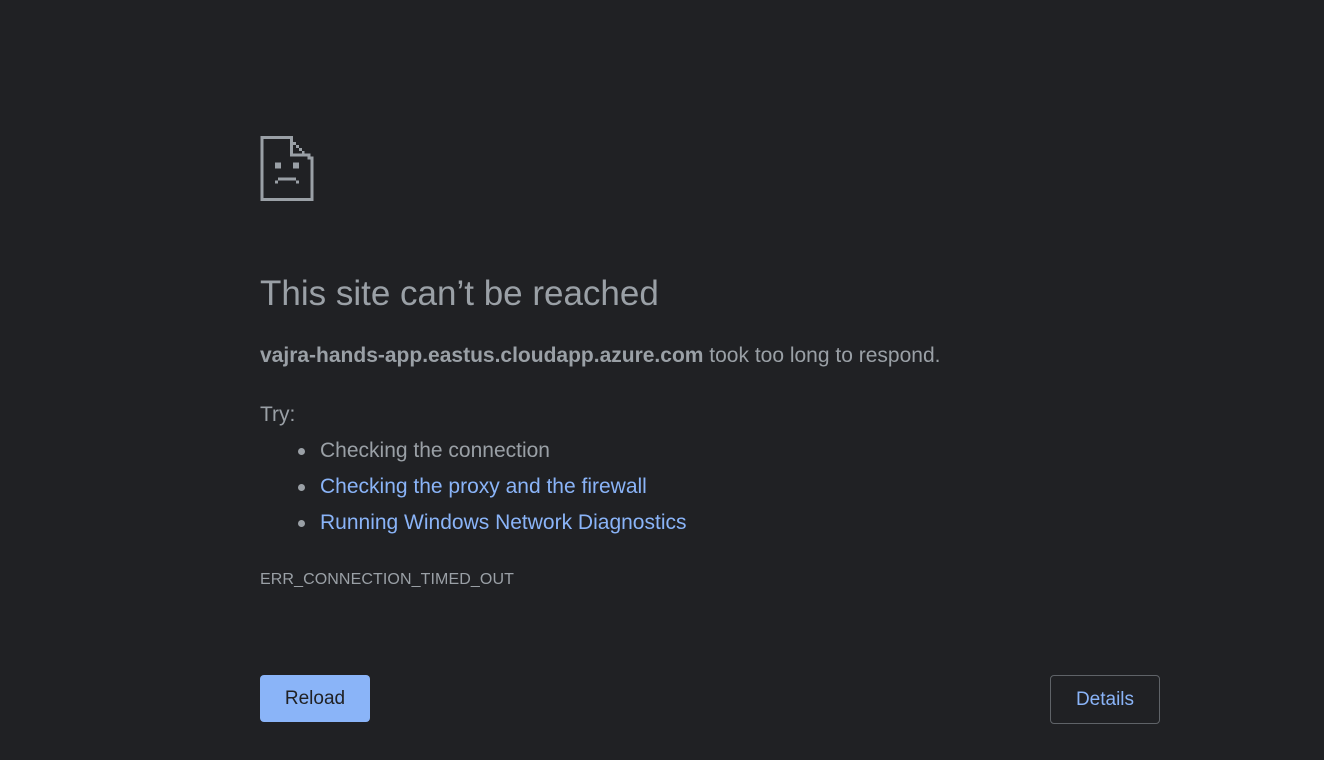 The height and width of the screenshot is (760, 1324). Describe the element at coordinates (387, 579) in the screenshot. I see `error-code: ERR_CONNECTION_TIMED_OUT` at that location.